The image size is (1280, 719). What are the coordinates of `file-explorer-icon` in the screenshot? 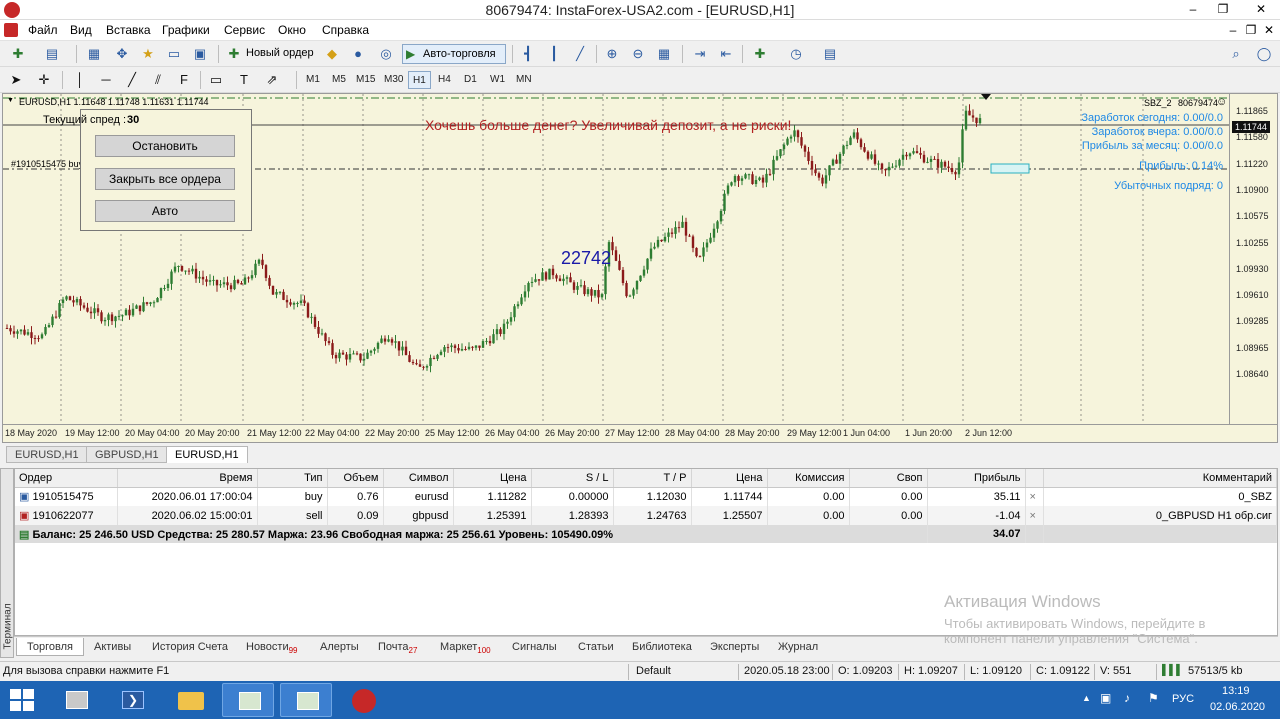 It's located at (190, 700).